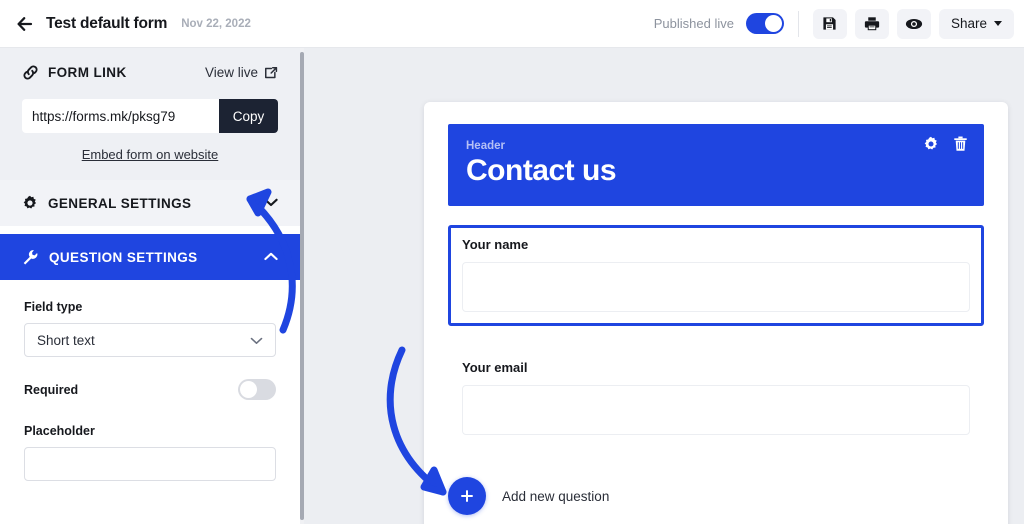  Describe the element at coordinates (495, 367) in the screenshot. I see `question-label: Your email` at that location.